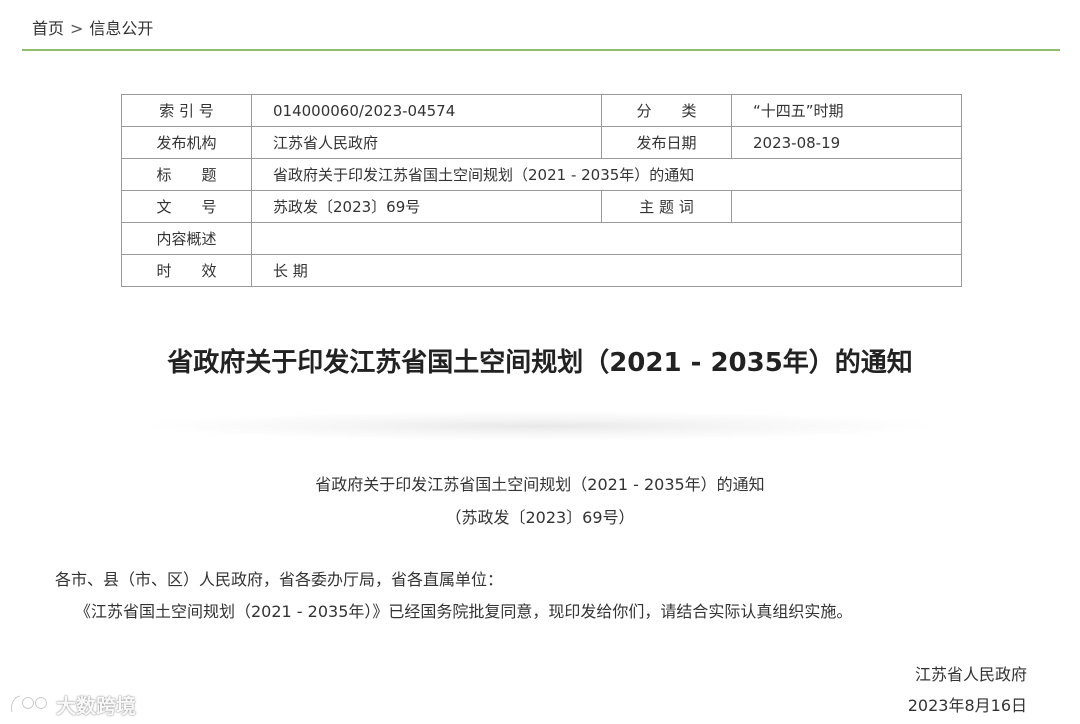 Image resolution: width=1080 pixels, height=724 pixels. What do you see at coordinates (426, 206) in the screenshot?
I see `docno-value: 苏政发〔2023〕69号` at bounding box center [426, 206].